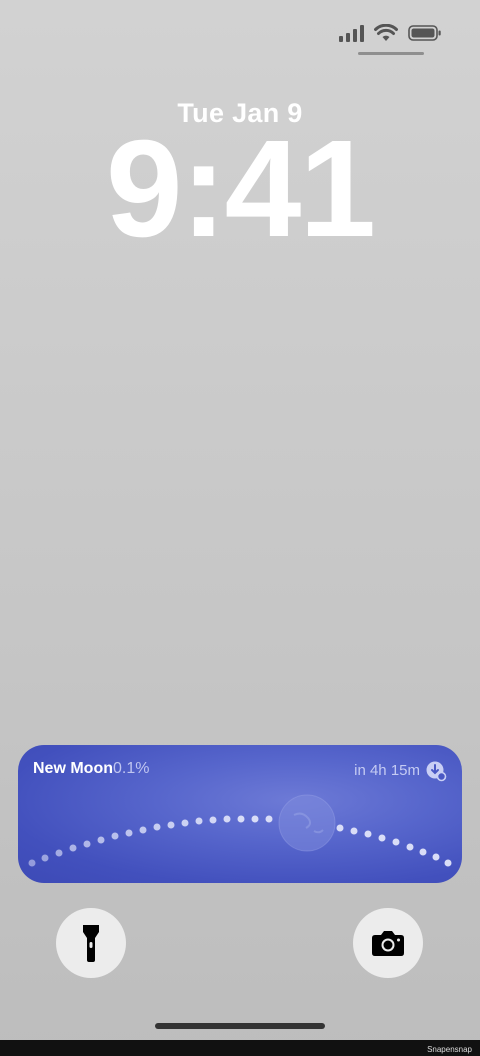 This screenshot has height=1056, width=480. What do you see at coordinates (240, 1048) in the screenshot?
I see `bottom-strip` at bounding box center [240, 1048].